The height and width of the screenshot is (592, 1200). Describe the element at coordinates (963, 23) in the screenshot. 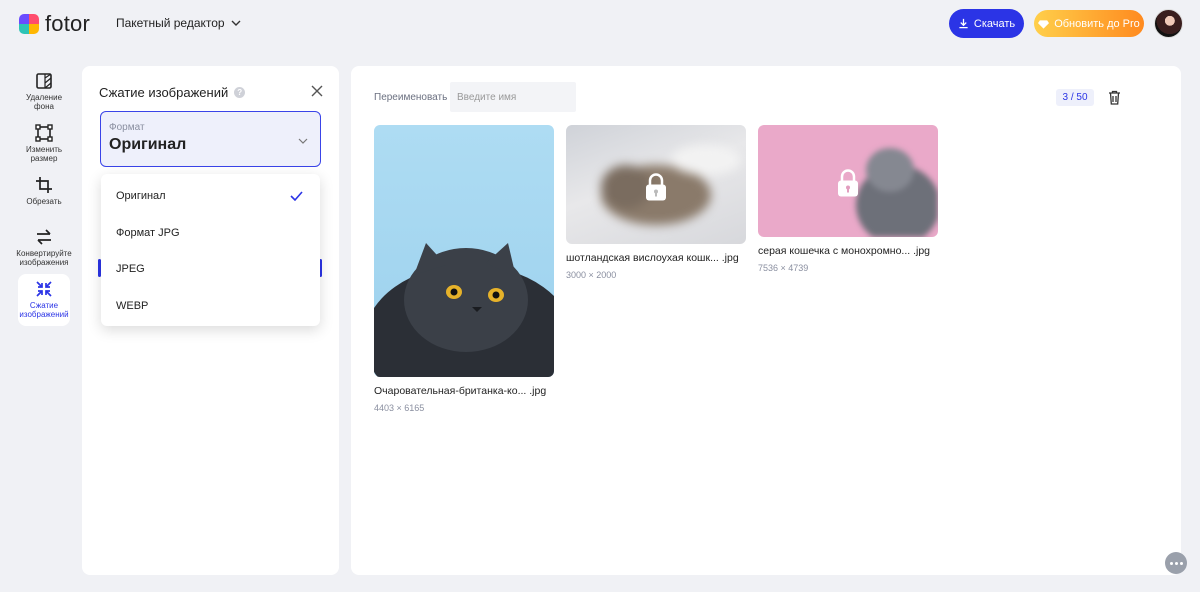

I see `download-icon` at that location.